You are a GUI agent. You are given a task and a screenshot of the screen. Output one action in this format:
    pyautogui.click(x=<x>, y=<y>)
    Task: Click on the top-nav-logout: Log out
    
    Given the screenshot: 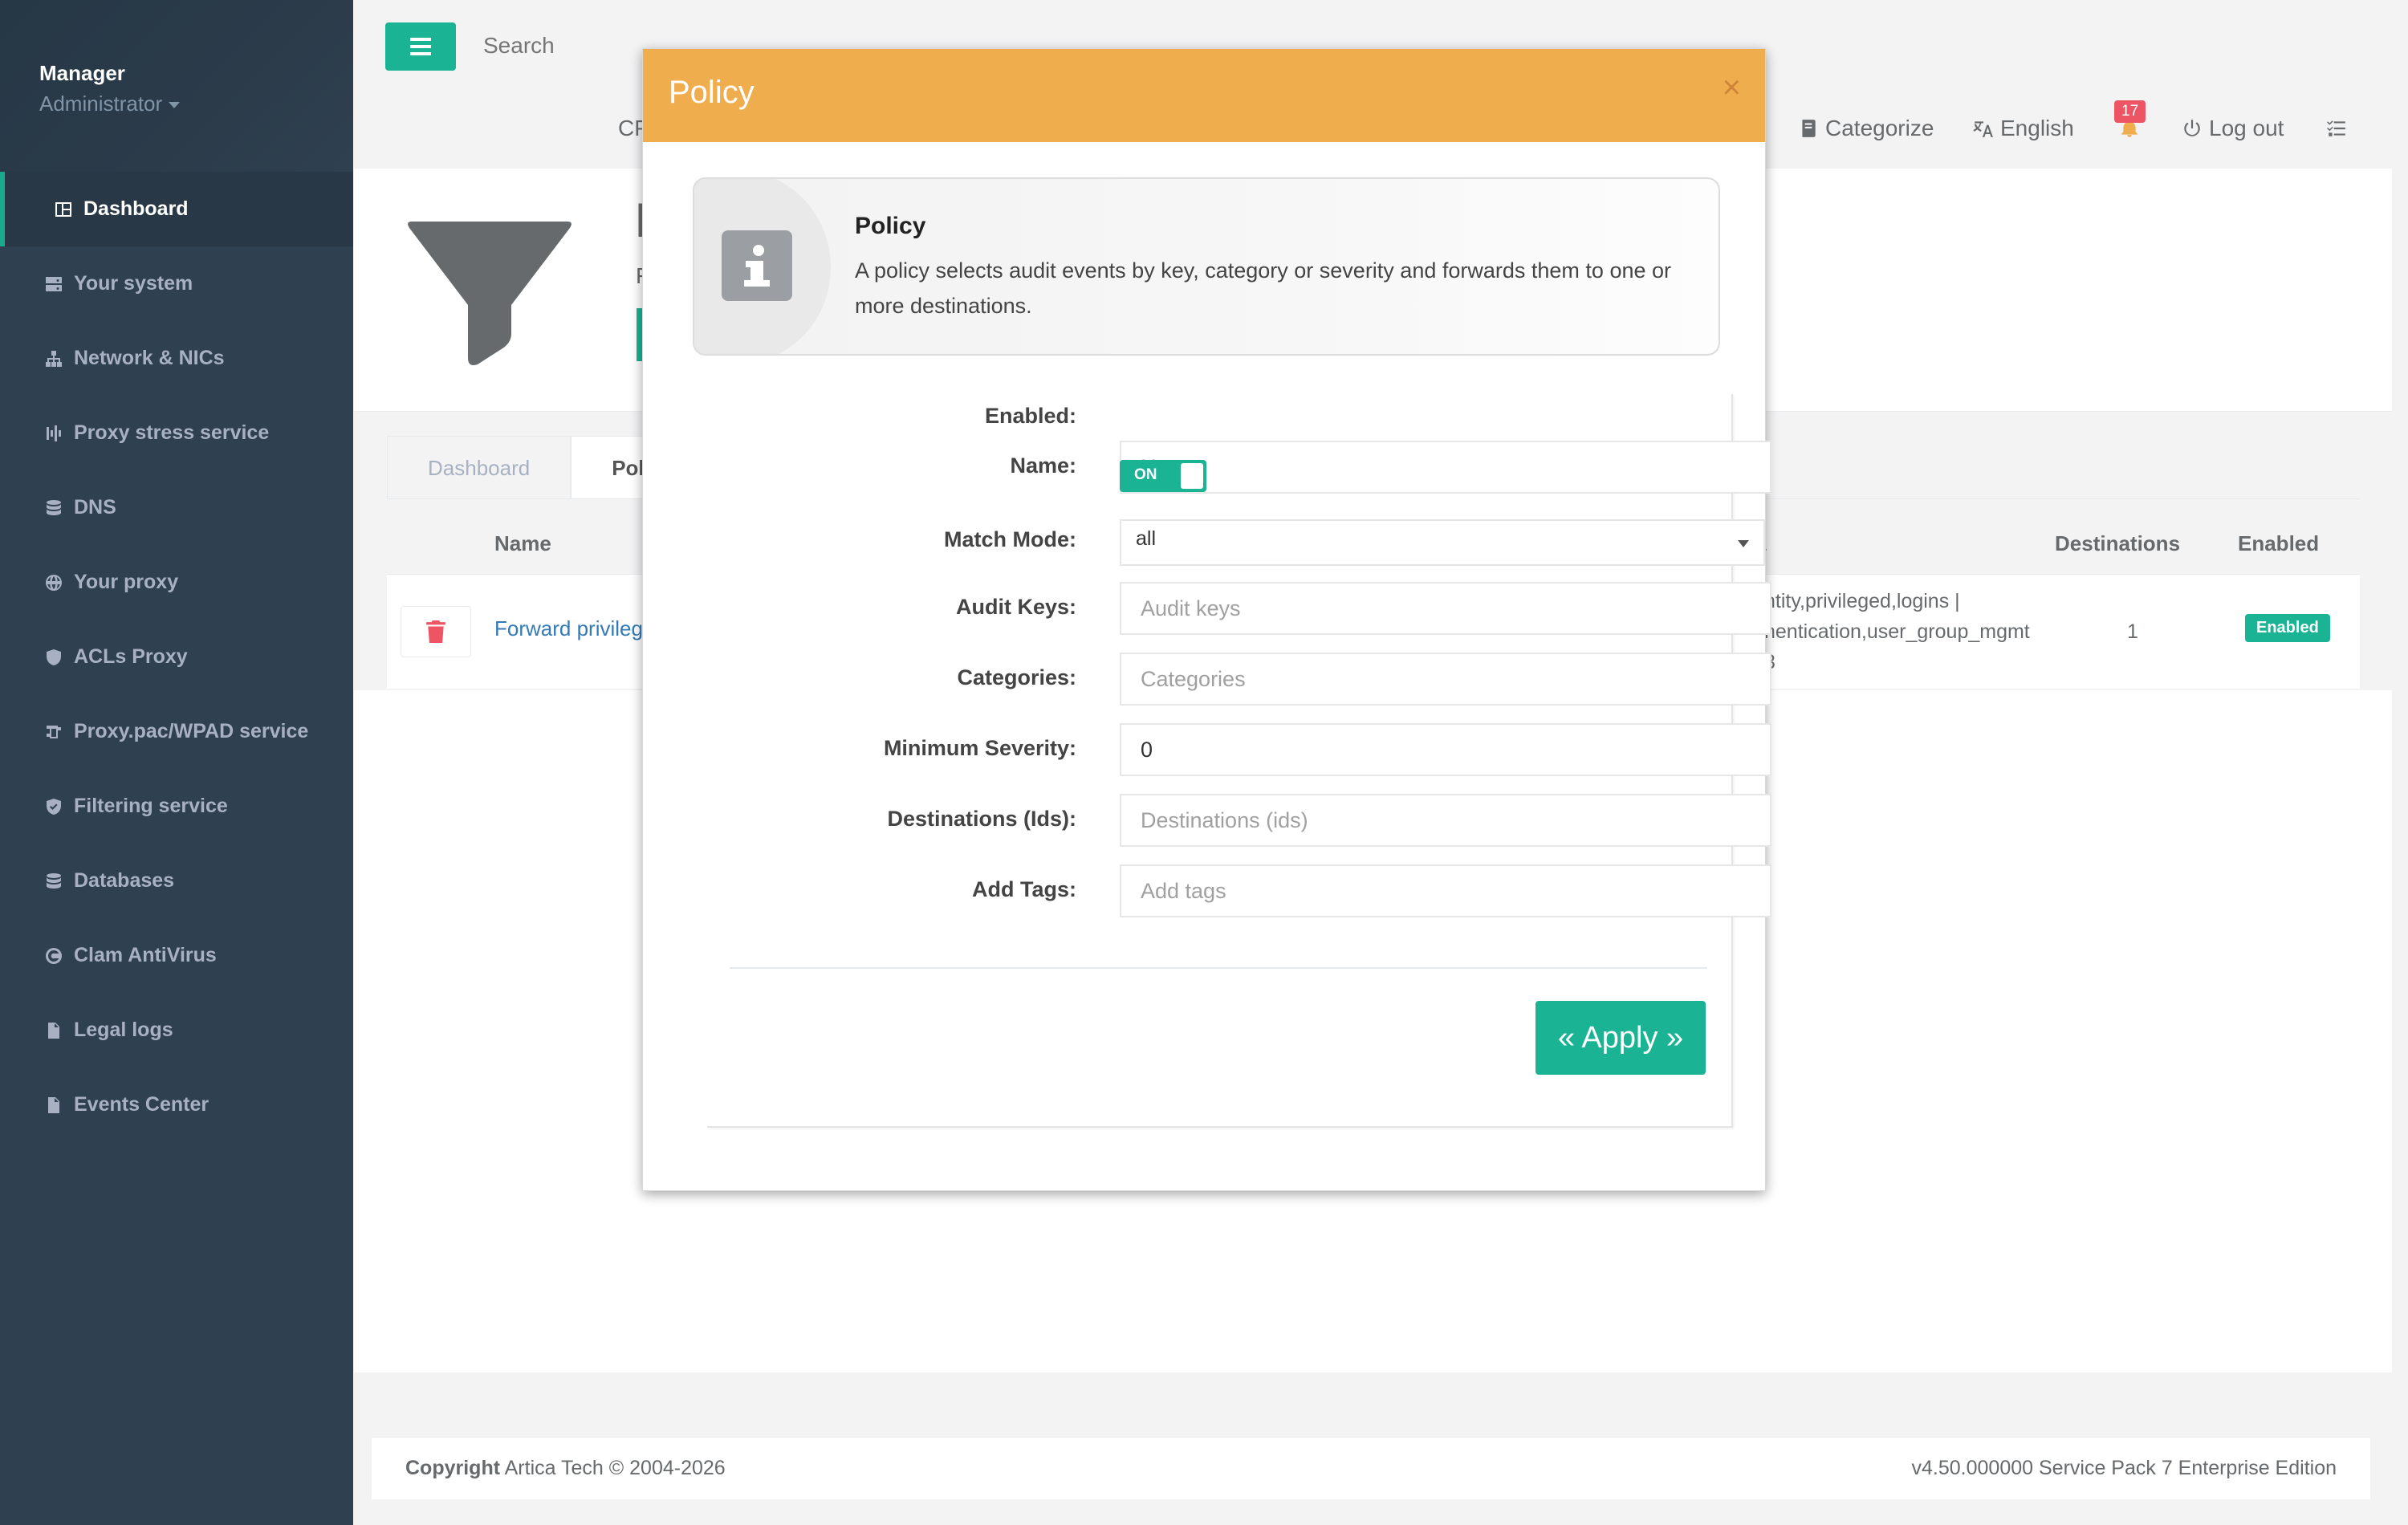 What is the action you would take?
    pyautogui.click(x=2233, y=128)
    